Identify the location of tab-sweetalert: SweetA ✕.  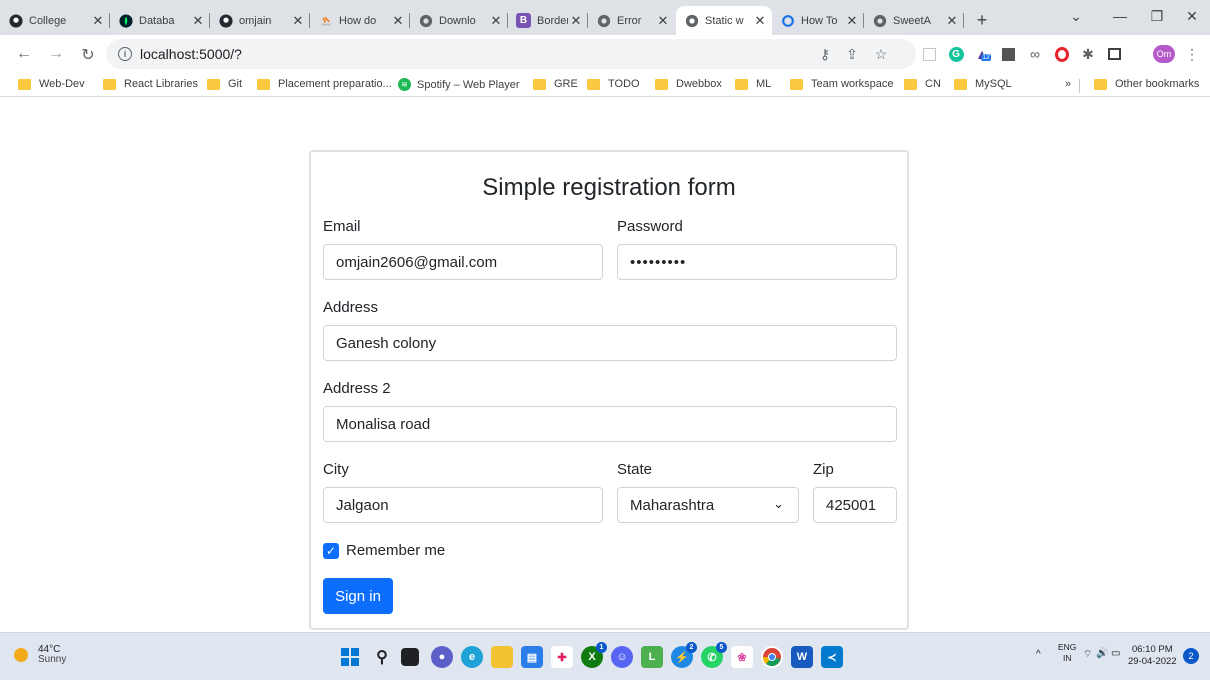
(914, 20).